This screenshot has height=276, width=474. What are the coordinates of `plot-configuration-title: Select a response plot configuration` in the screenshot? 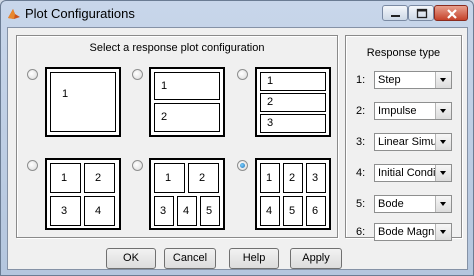 It's located at (177, 48).